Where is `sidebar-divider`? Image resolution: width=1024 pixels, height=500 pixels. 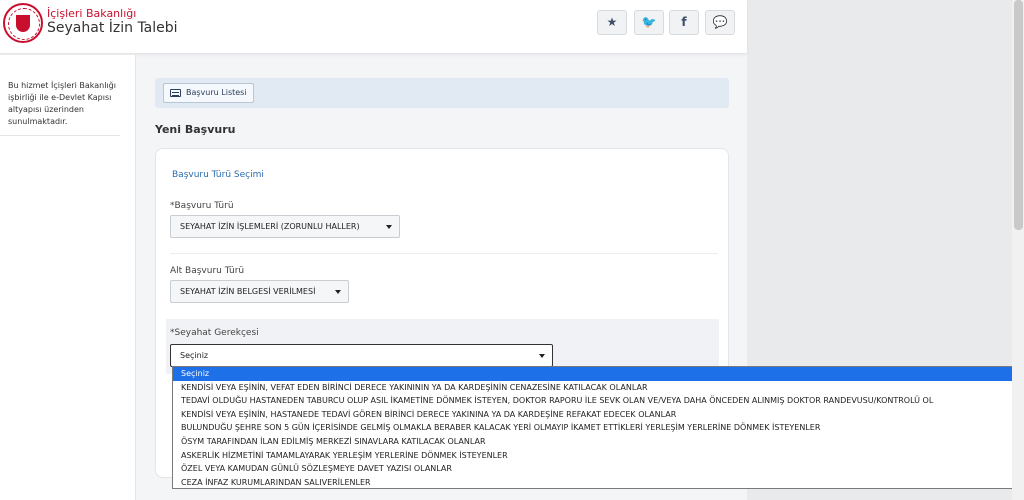 sidebar-divider is located at coordinates (60, 135).